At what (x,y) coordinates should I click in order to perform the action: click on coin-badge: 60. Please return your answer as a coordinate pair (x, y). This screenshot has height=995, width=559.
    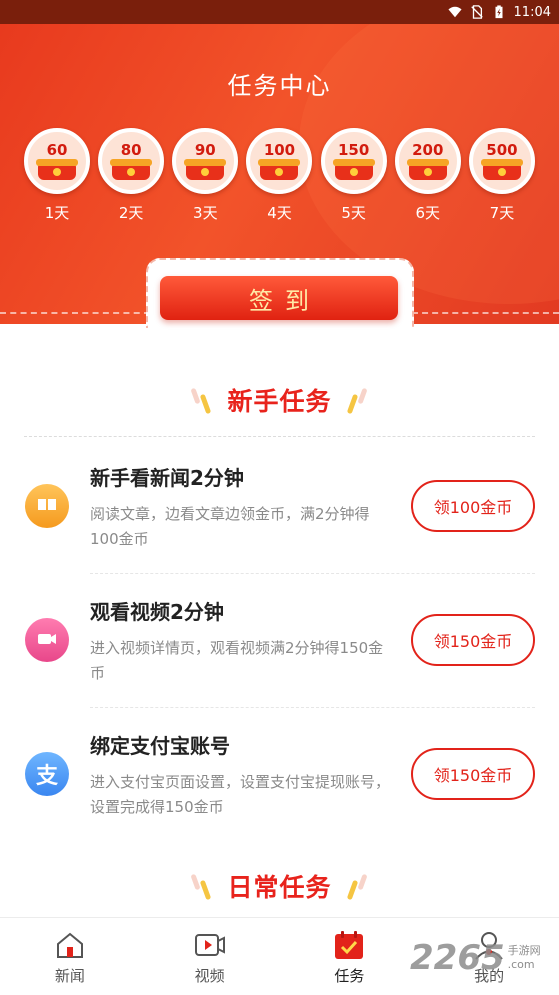
    Looking at the image, I should click on (57, 161).